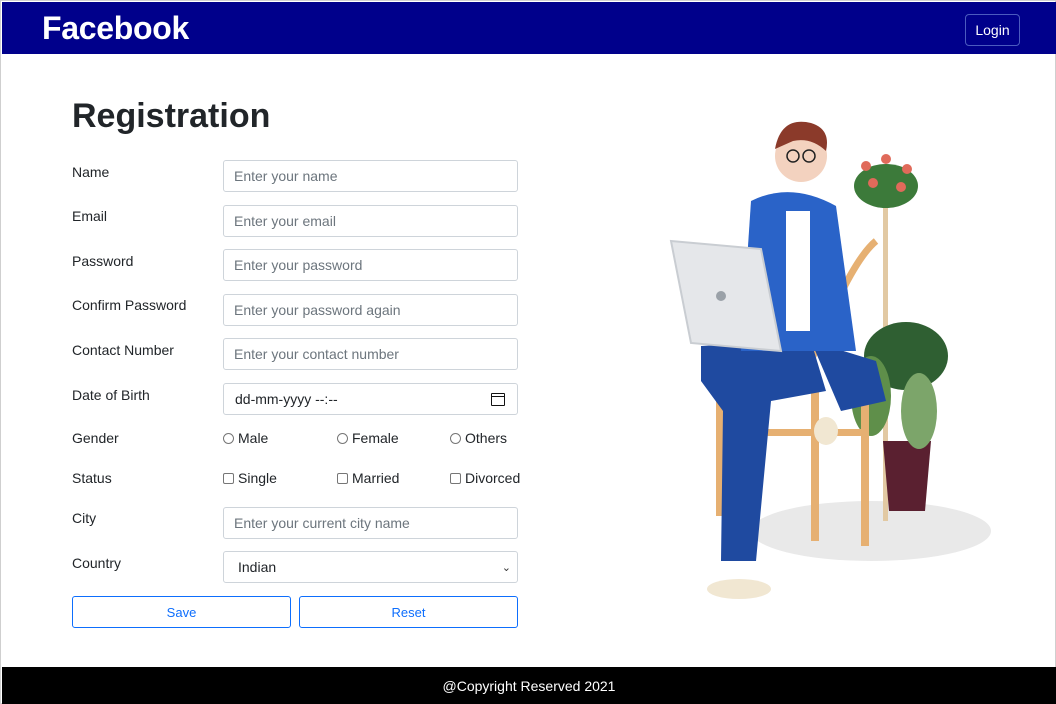  Describe the element at coordinates (257, 478) in the screenshot. I see `status-single-label: Single` at that location.